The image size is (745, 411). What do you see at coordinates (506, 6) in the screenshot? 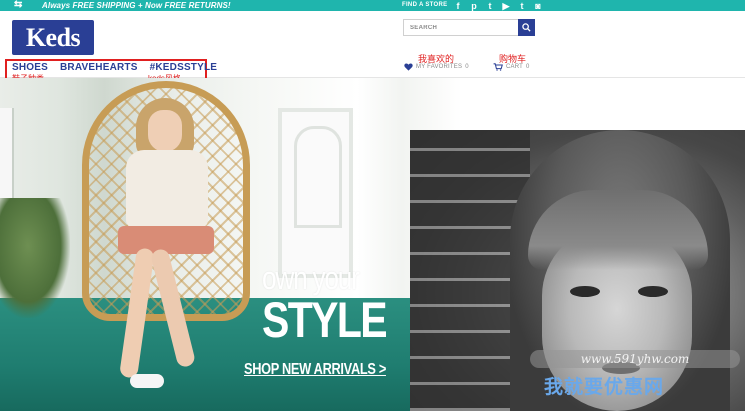
I see `youtube-icon: ▶` at bounding box center [506, 6].